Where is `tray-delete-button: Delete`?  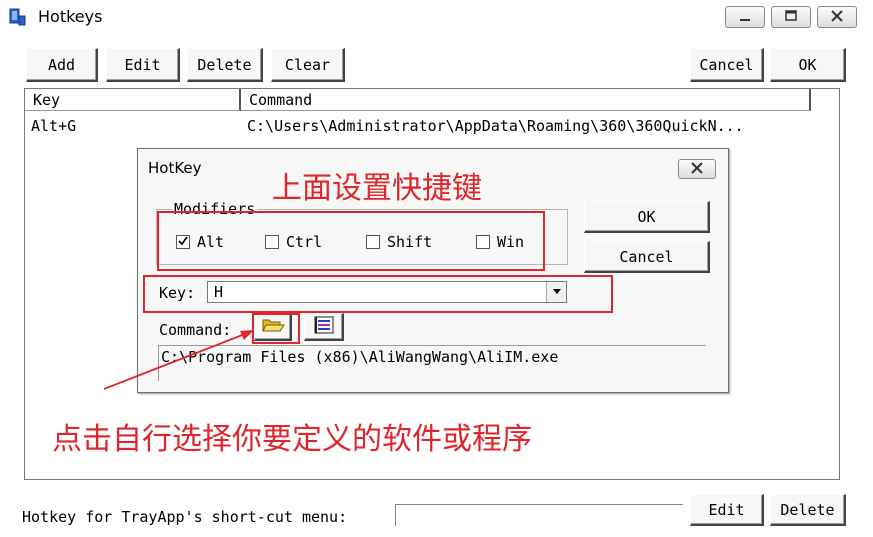 tray-delete-button: Delete is located at coordinates (808, 510).